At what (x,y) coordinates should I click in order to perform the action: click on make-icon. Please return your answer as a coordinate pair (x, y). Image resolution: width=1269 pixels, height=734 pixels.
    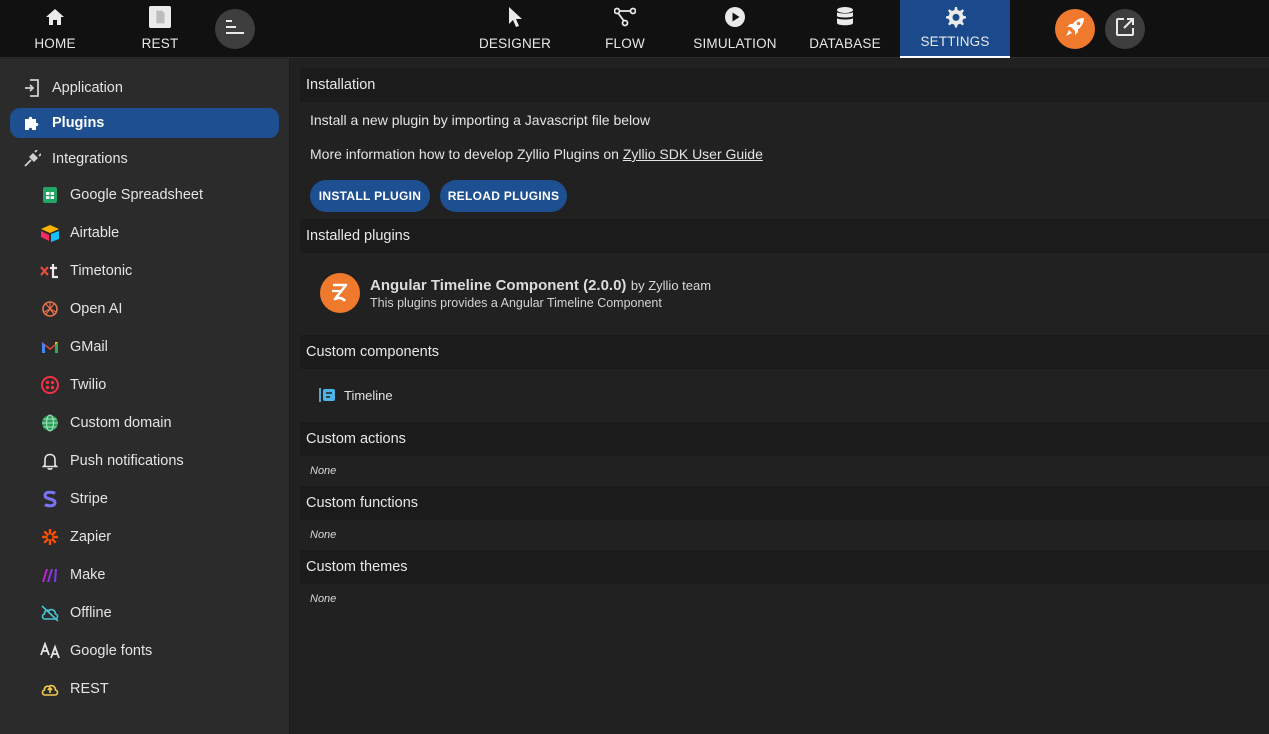
    Looking at the image, I should click on (50, 575).